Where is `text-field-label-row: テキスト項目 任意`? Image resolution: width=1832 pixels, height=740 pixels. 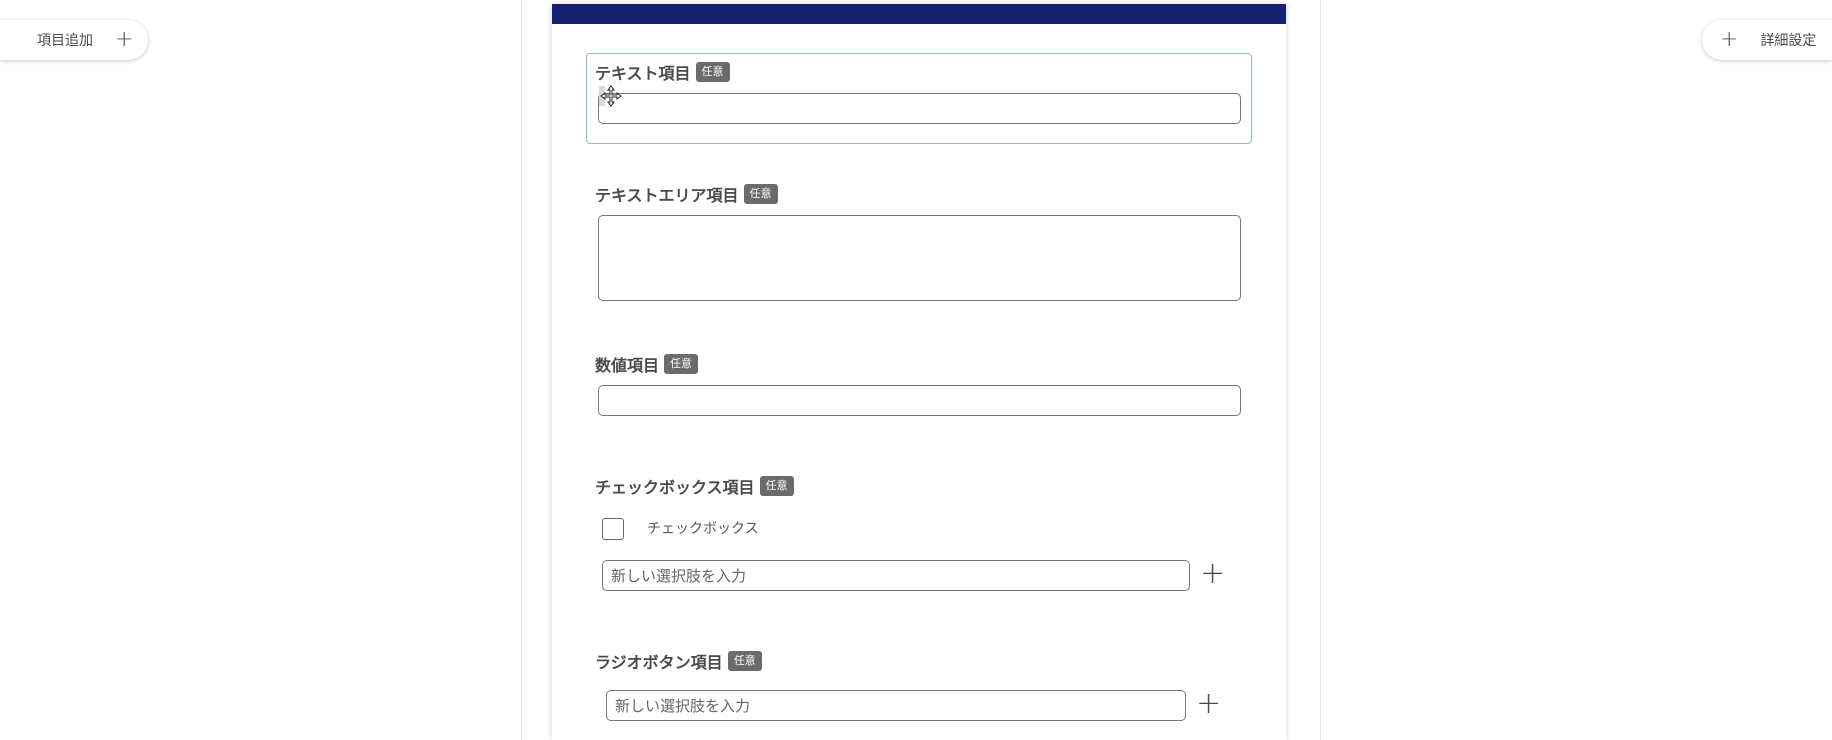
text-field-label-row: テキスト項目 任意 is located at coordinates (662, 72).